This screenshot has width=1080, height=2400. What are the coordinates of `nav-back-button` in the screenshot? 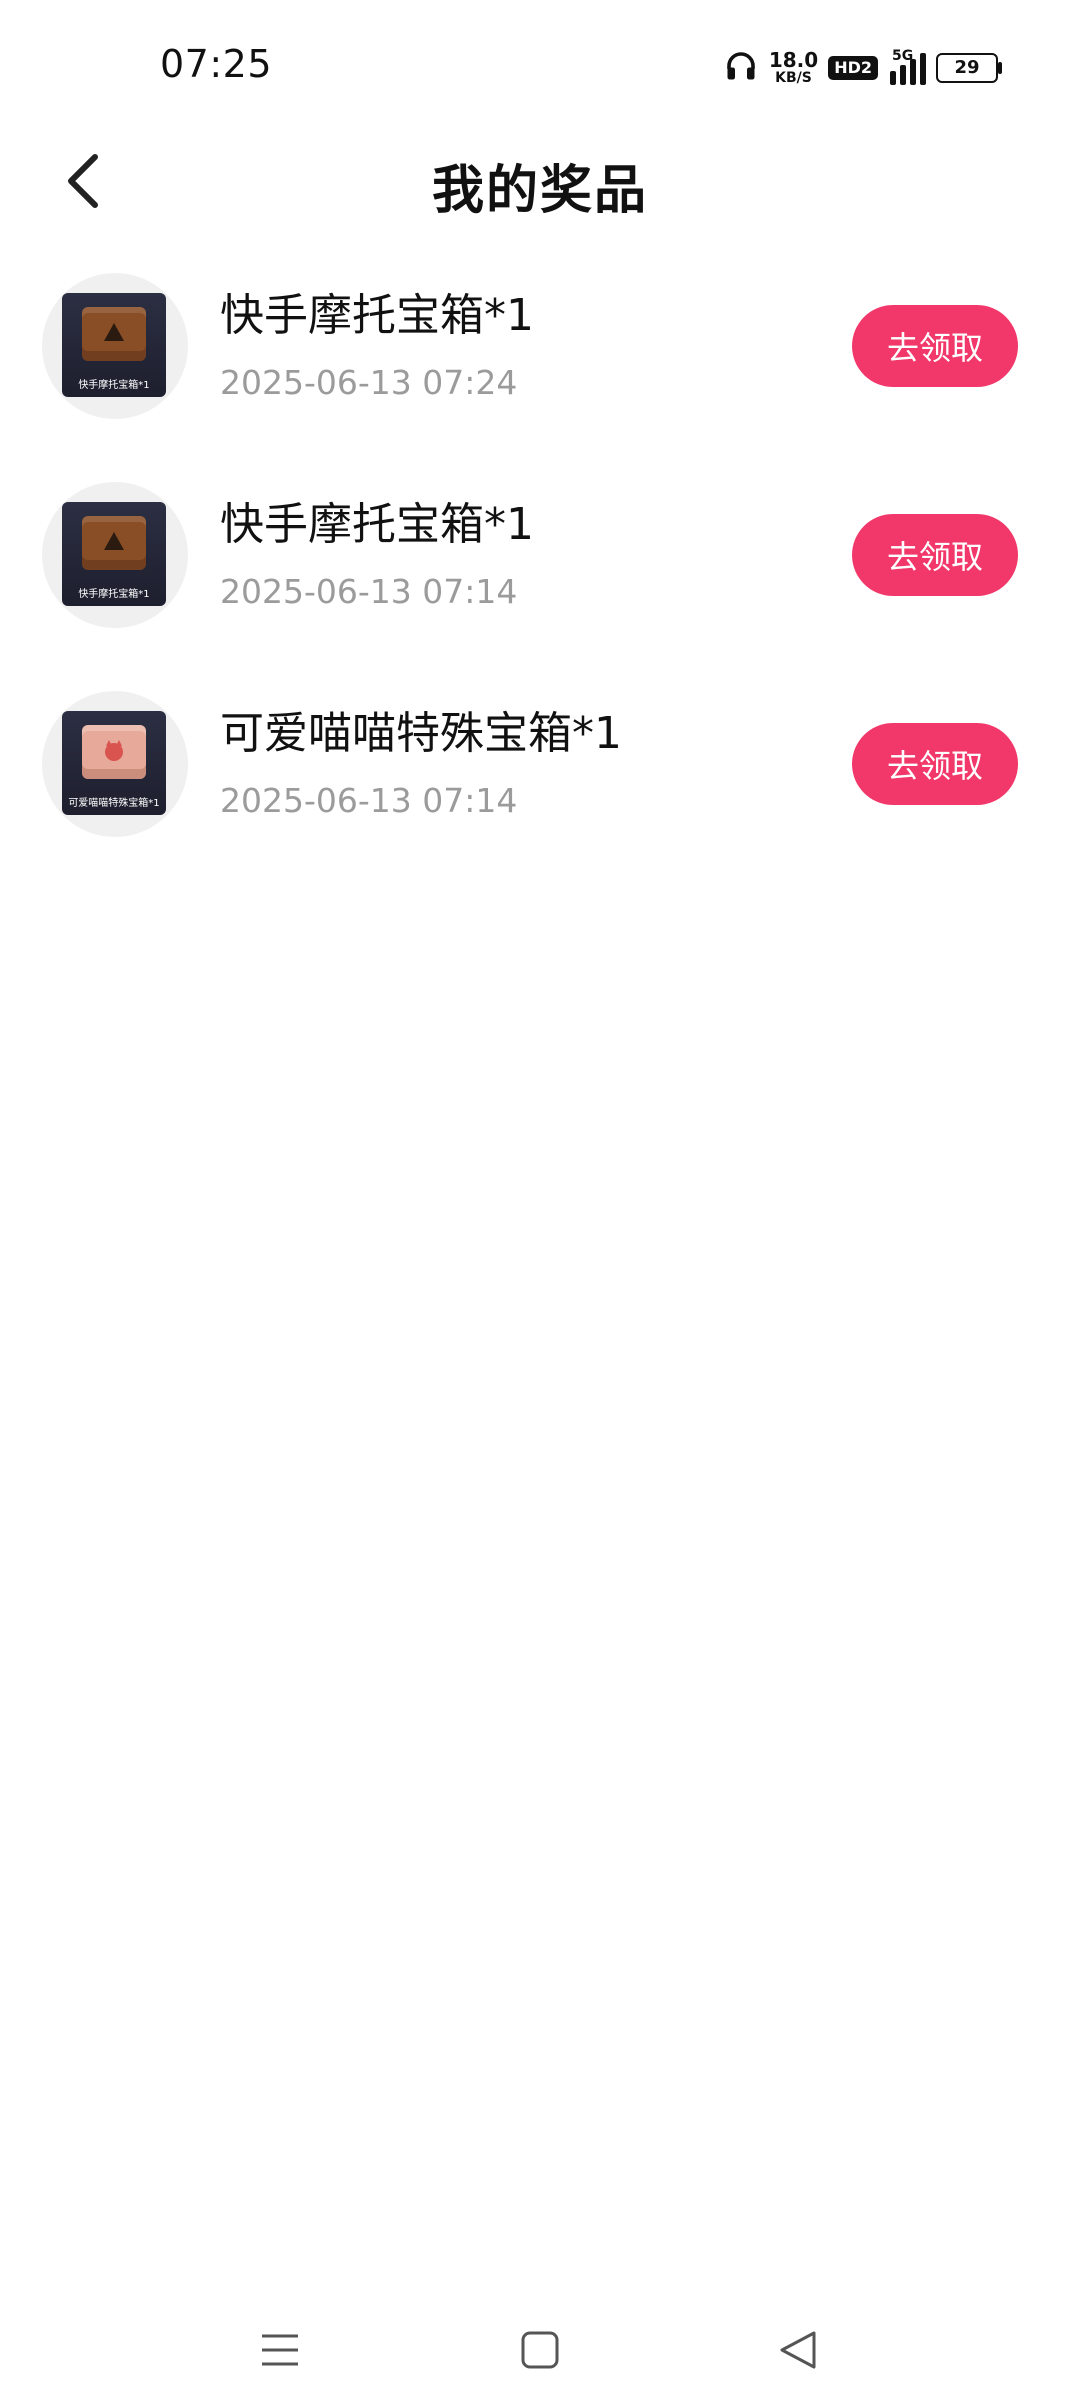 It's located at (798, 2350).